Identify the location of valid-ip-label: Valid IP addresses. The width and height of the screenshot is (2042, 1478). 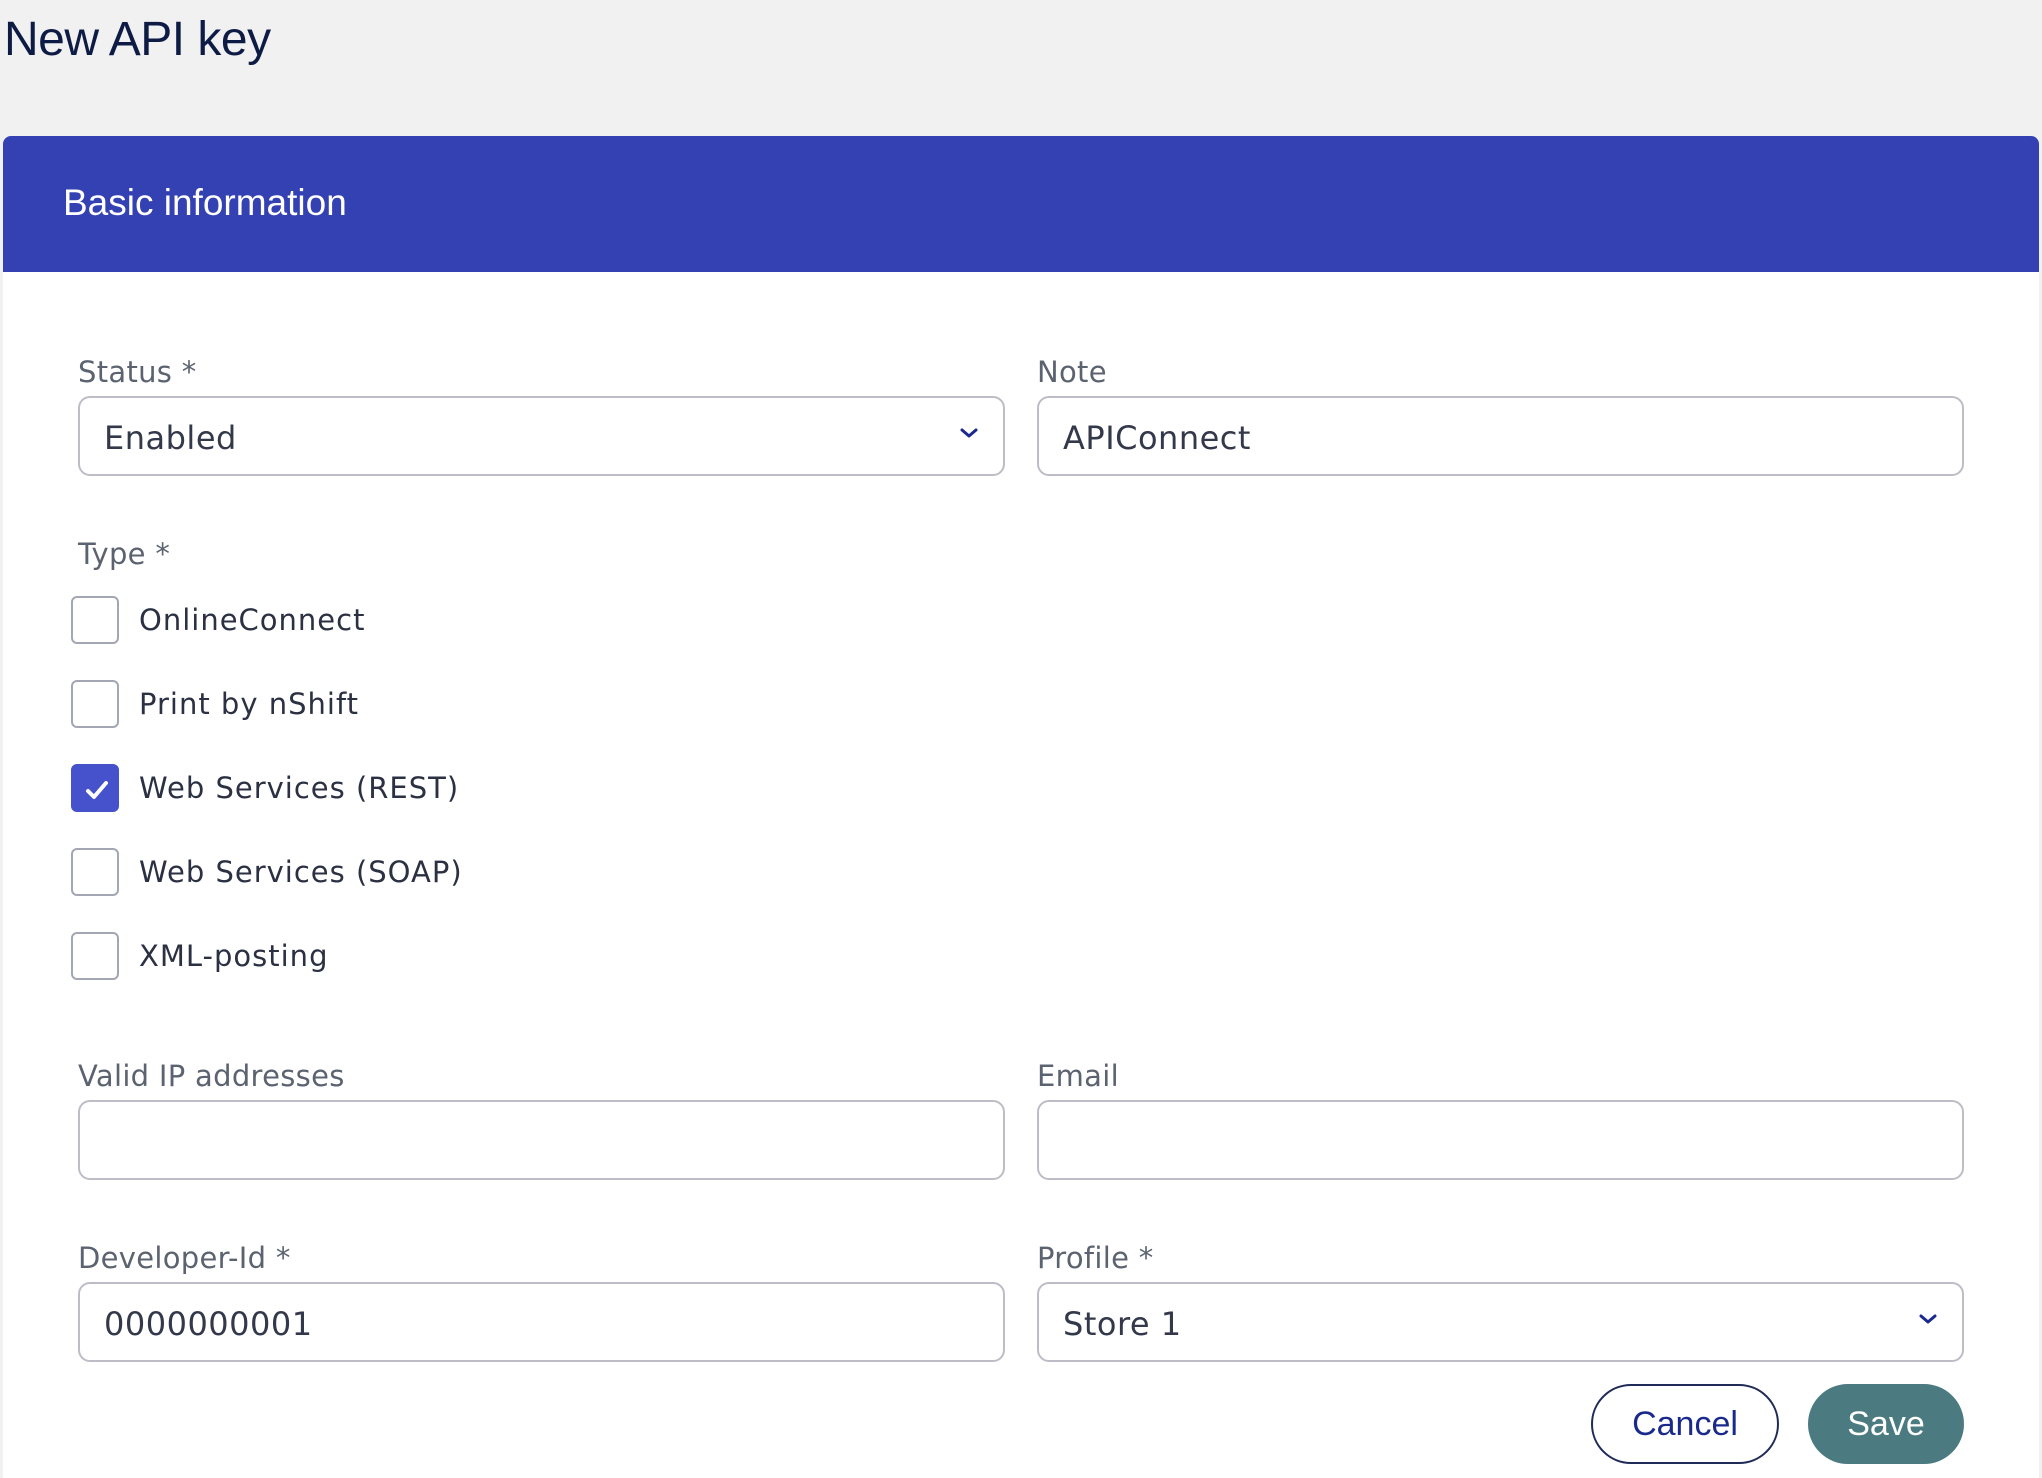
(211, 1076).